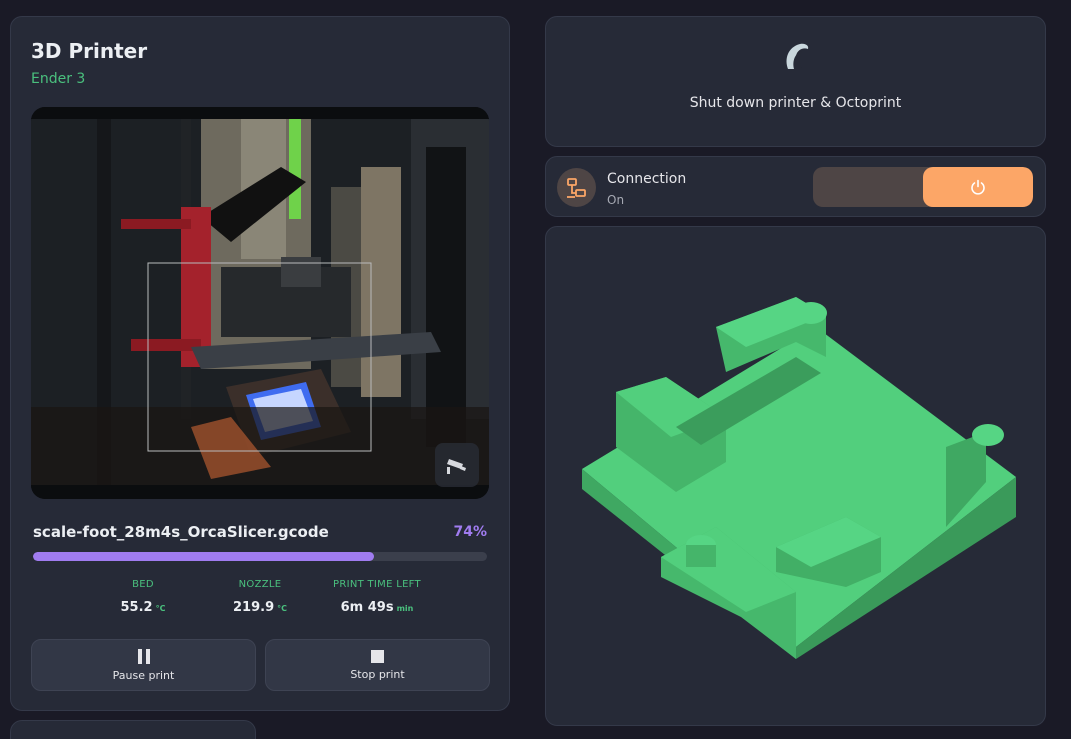  Describe the element at coordinates (143, 584) in the screenshot. I see `bed-label: BED` at that location.